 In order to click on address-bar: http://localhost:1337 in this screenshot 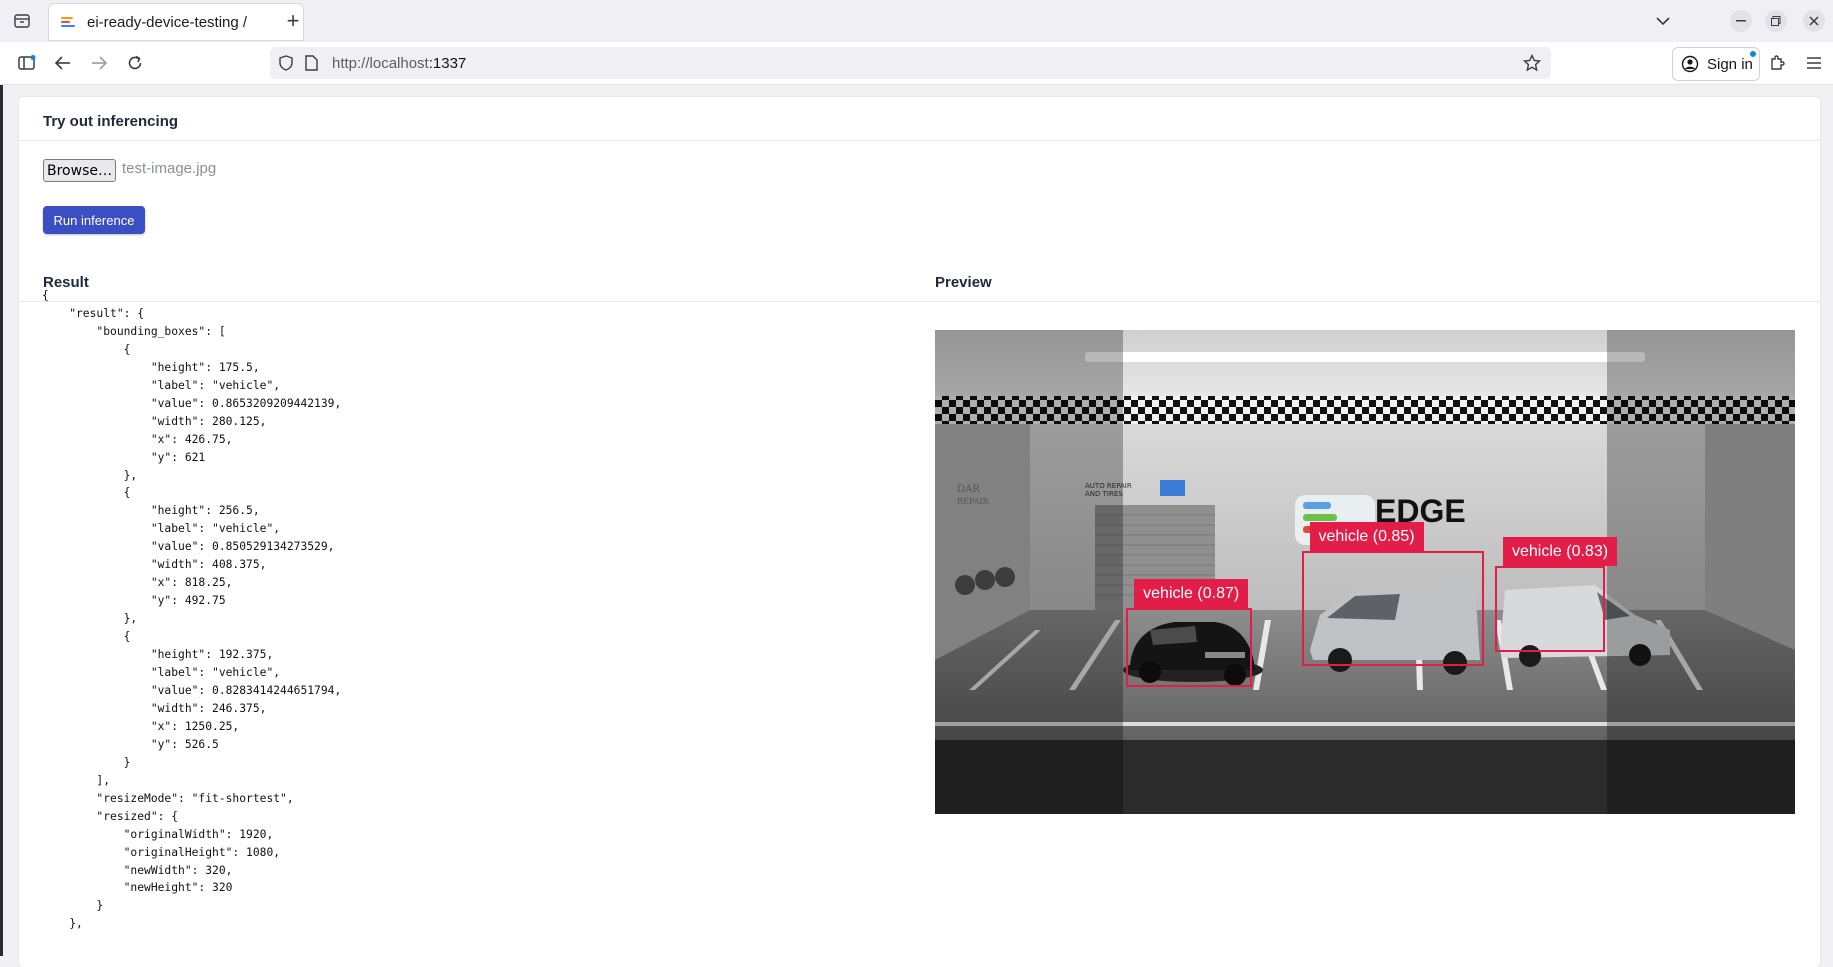, I will do `click(910, 63)`.